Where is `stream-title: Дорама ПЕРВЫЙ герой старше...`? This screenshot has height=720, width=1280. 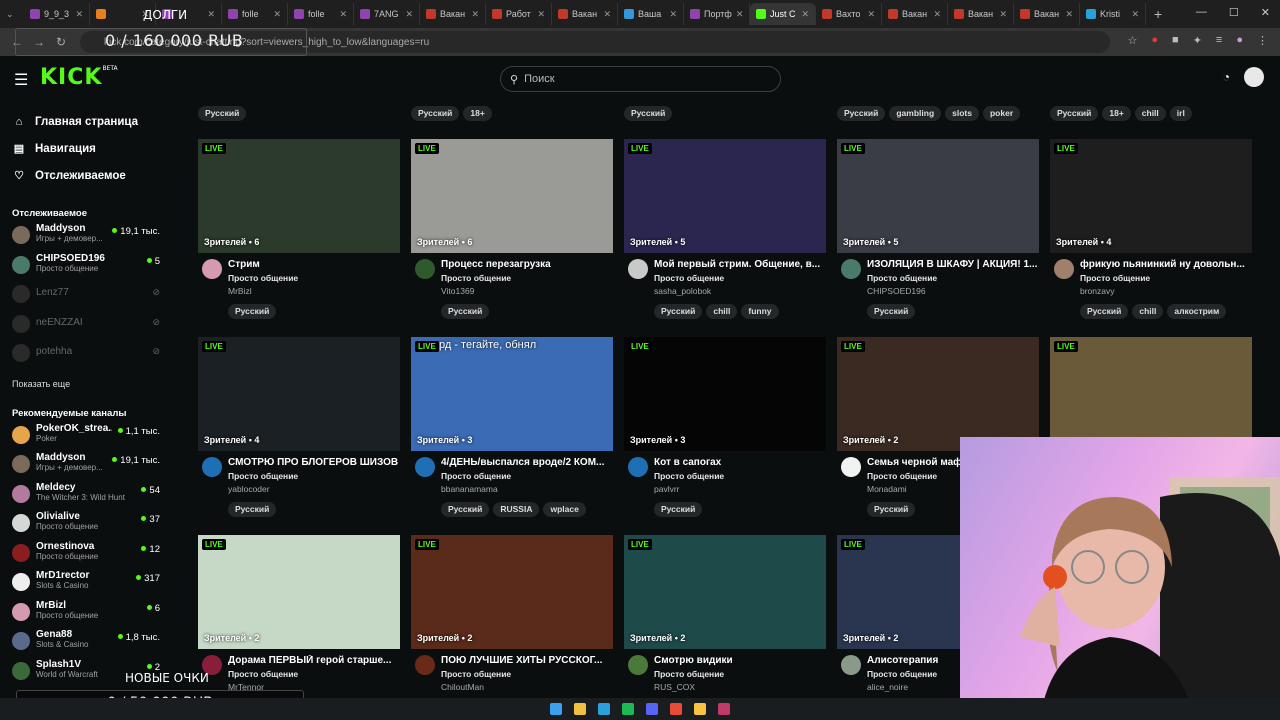 stream-title: Дорама ПЕРВЫЙ герой старше... is located at coordinates (314, 660).